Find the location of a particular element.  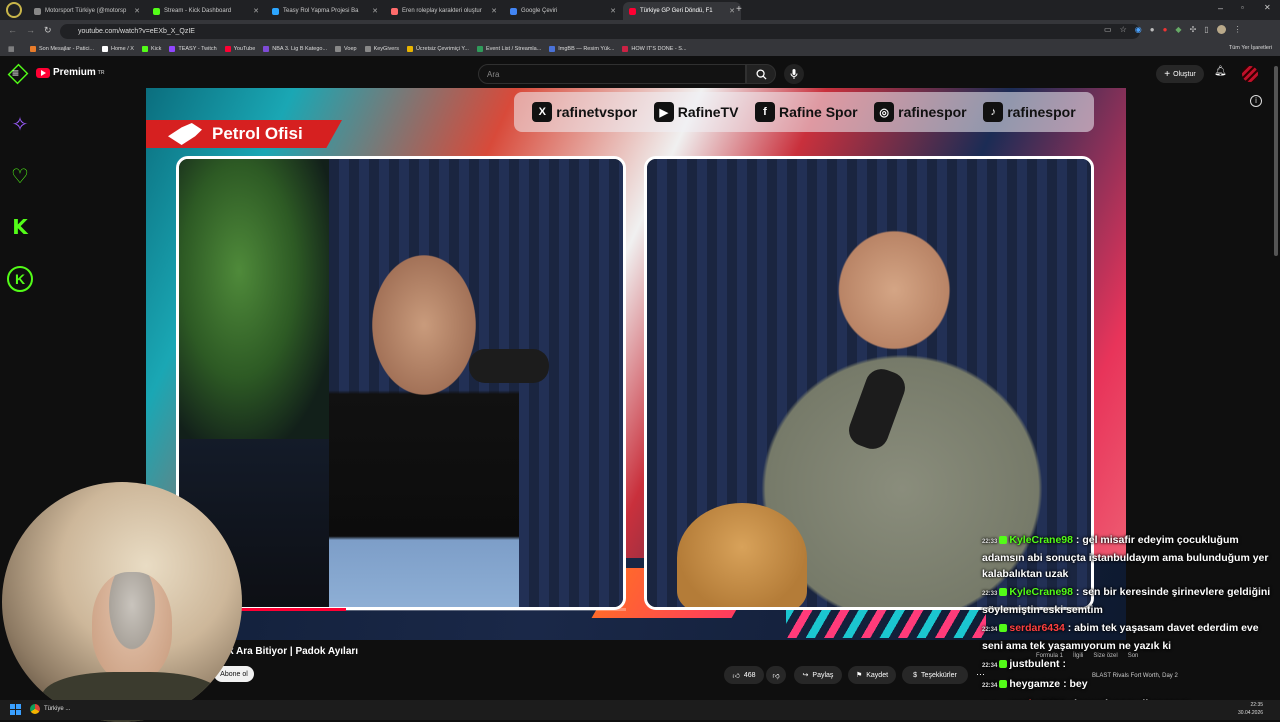

search-input: Ara is located at coordinates (612, 74).